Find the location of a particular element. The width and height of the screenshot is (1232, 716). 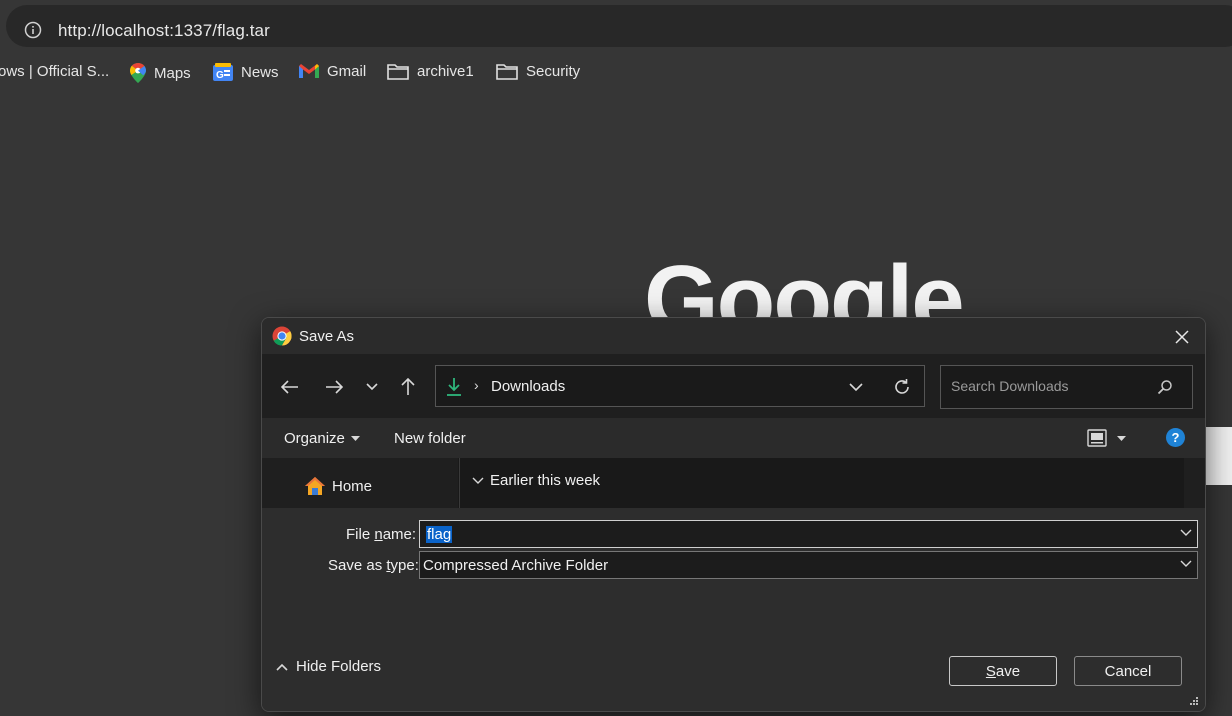

search-icon is located at coordinates (1165, 387).